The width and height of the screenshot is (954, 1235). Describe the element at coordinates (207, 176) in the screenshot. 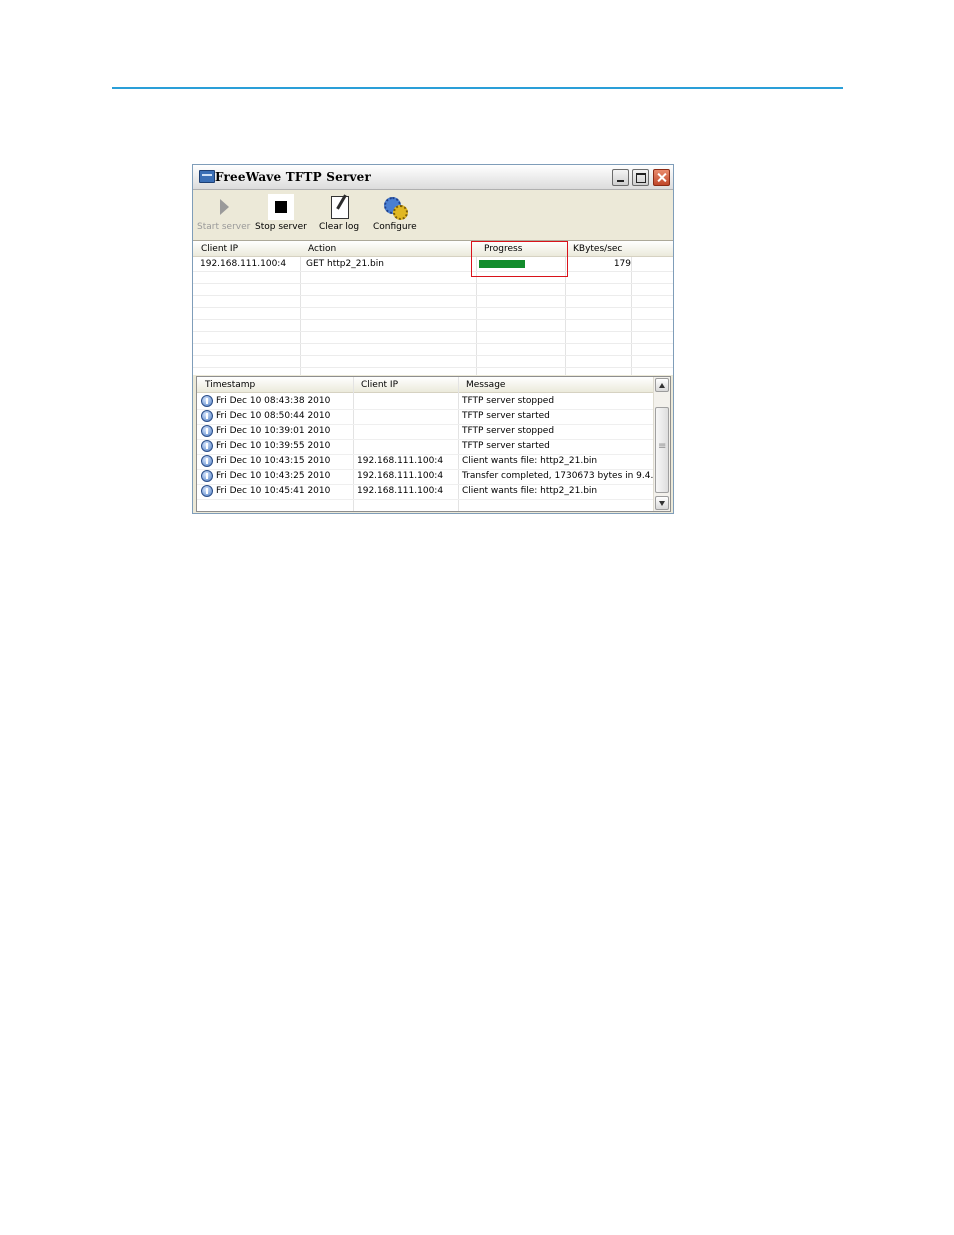

I see `app-icon` at that location.